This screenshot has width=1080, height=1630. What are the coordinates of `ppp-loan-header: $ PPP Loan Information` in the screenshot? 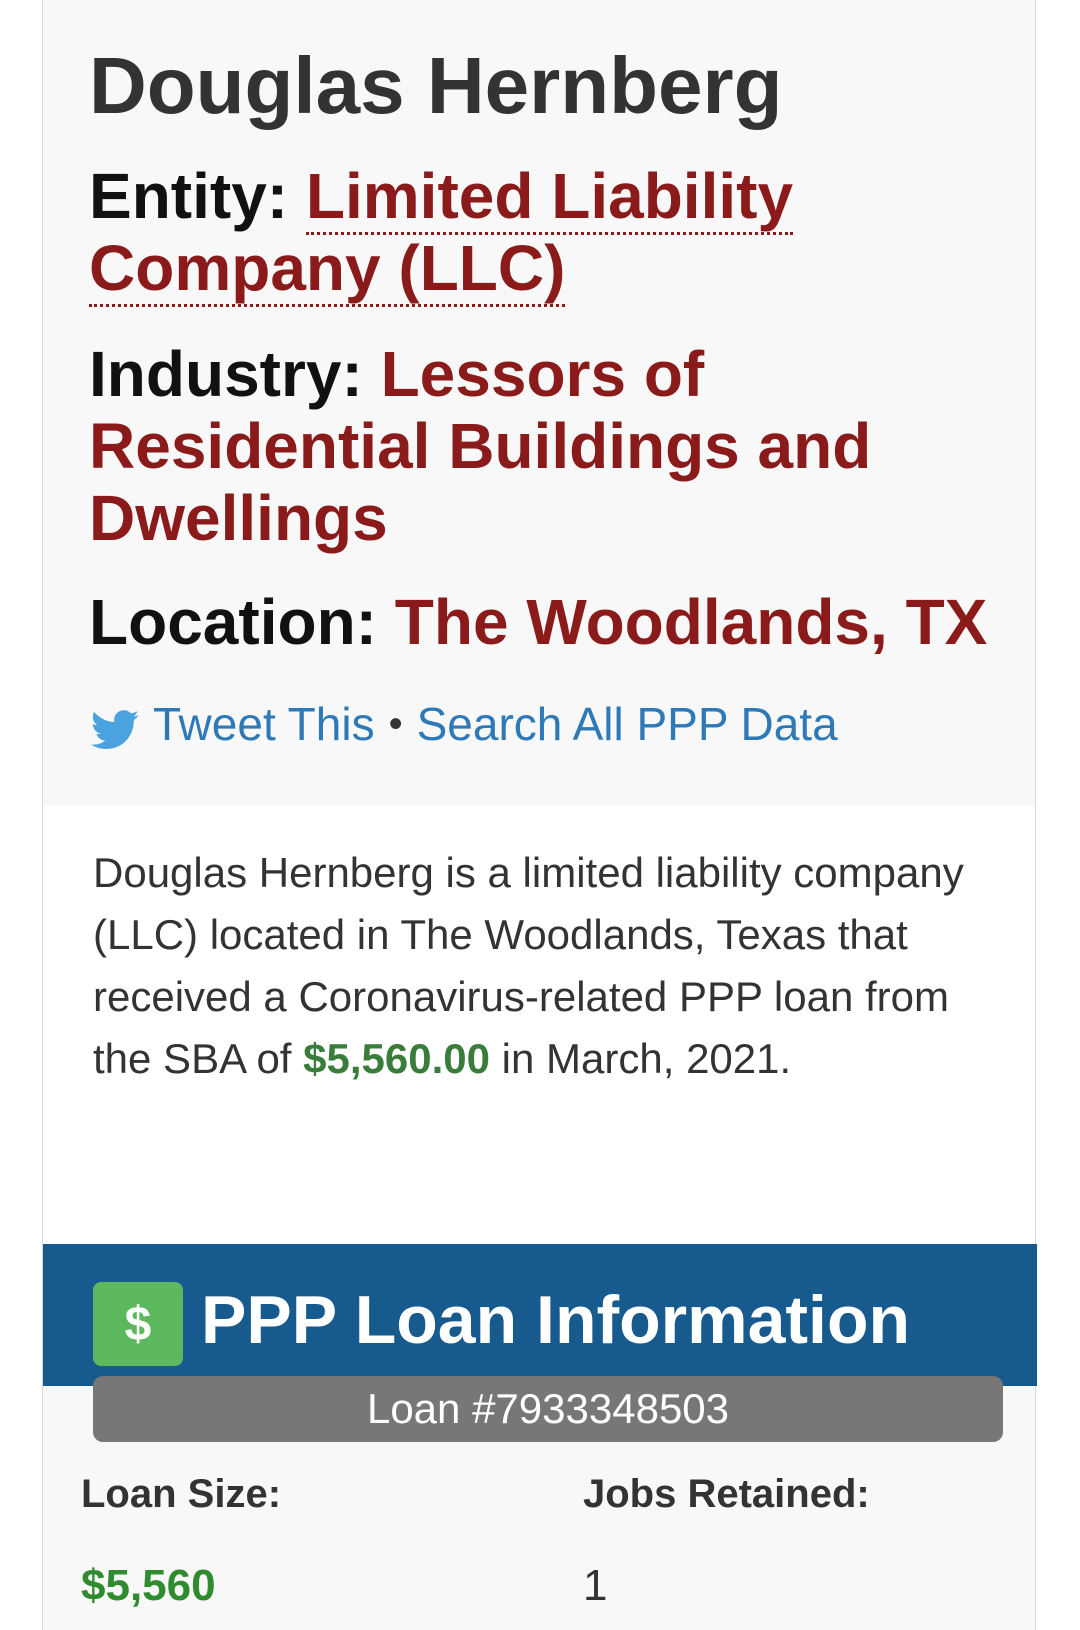 It's located at (540, 1315).